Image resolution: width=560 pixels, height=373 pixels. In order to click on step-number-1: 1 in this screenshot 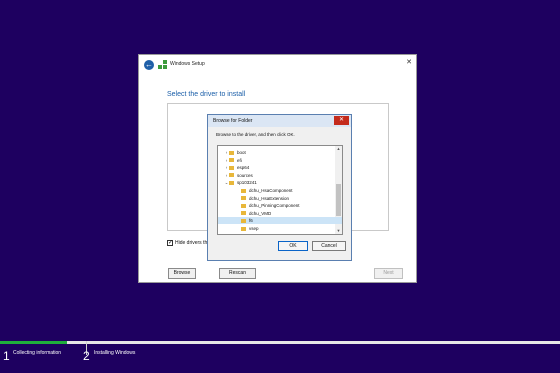, I will do `click(6, 356)`.